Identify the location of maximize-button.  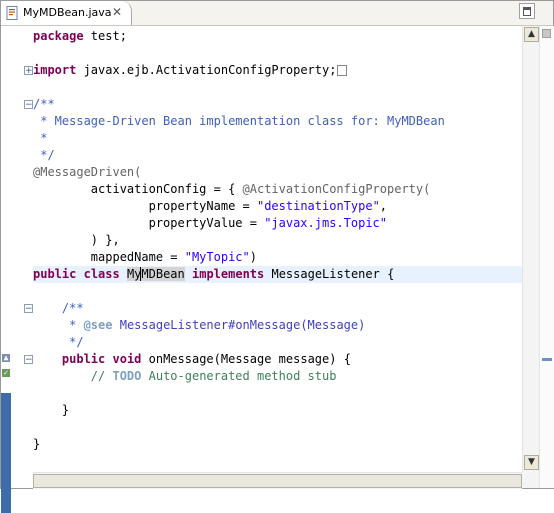
(527, 11).